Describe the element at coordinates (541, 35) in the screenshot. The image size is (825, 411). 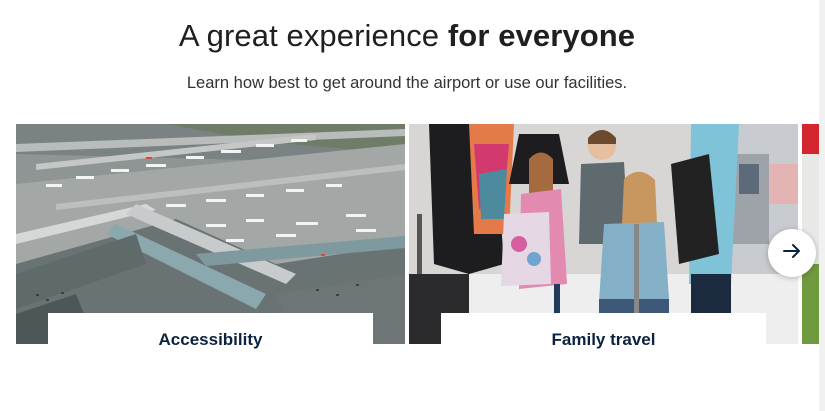
I see `section-title-bold: for everyone` at that location.